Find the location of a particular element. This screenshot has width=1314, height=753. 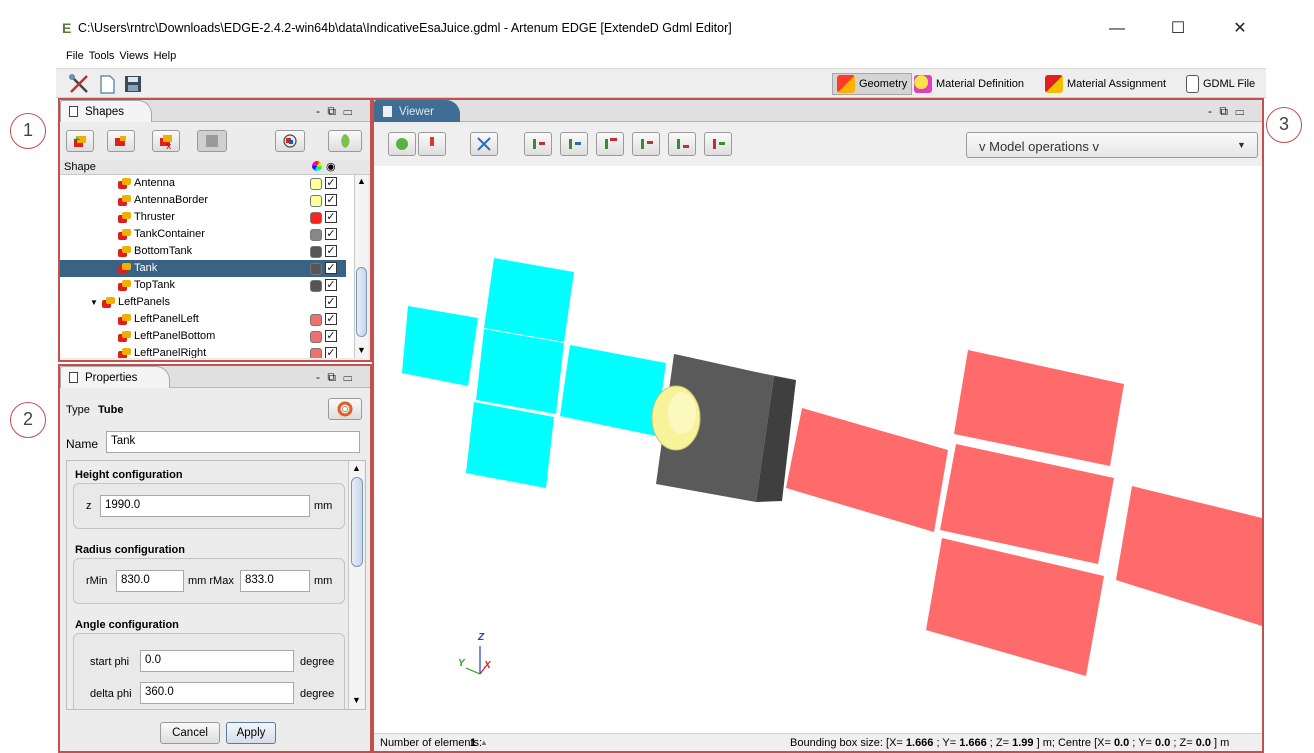

shape-operation-button is located at coordinates (121, 141).